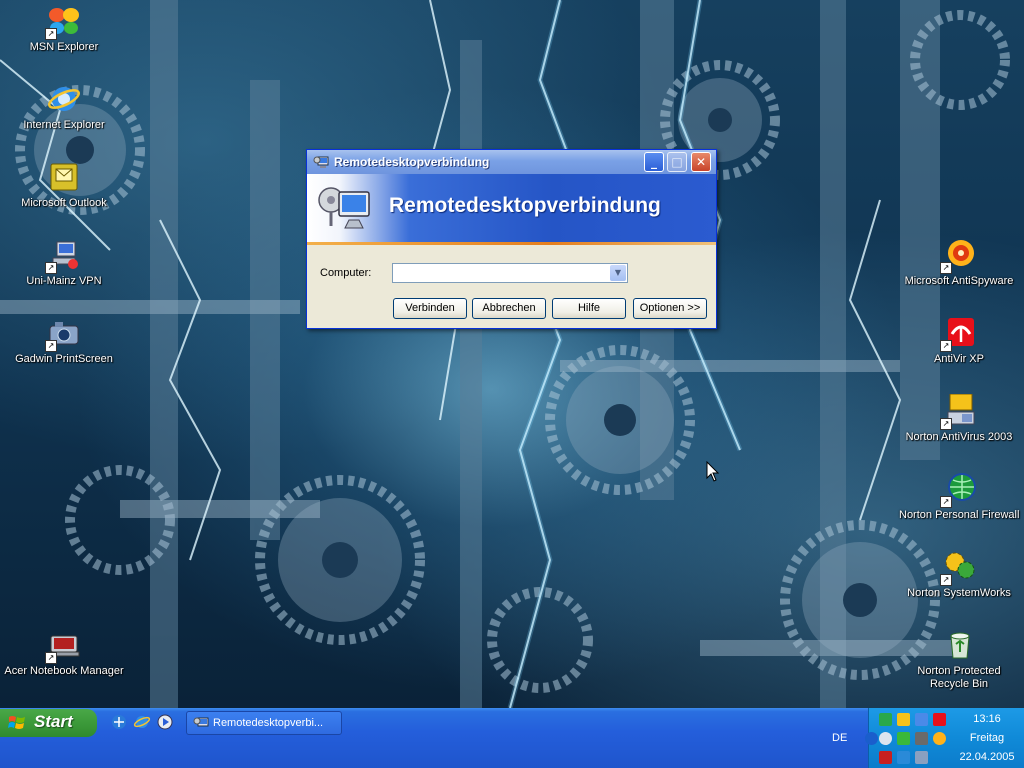 The height and width of the screenshot is (768, 1024). What do you see at coordinates (903, 757) in the screenshot?
I see `tray-wireless-icon` at bounding box center [903, 757].